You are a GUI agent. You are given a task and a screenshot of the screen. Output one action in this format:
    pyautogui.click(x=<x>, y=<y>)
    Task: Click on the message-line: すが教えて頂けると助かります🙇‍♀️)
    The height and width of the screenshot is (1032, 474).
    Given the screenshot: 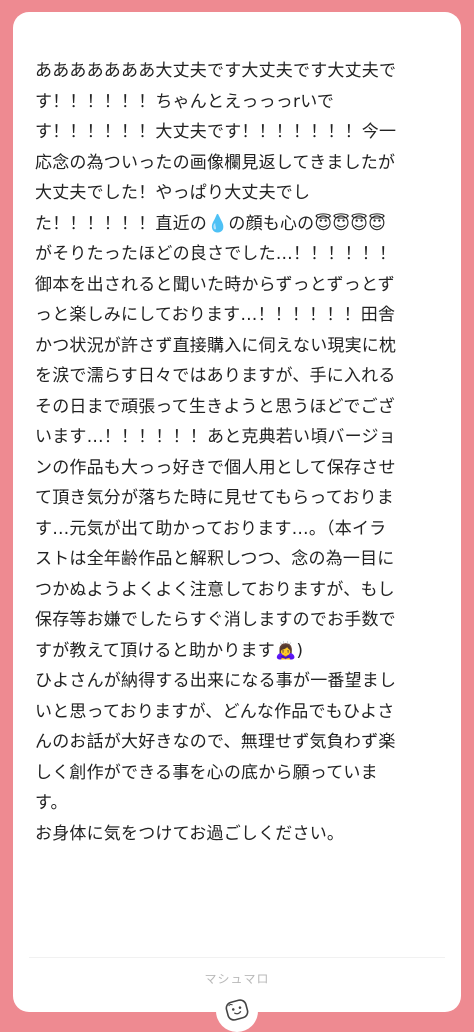 What is the action you would take?
    pyautogui.click(x=169, y=650)
    